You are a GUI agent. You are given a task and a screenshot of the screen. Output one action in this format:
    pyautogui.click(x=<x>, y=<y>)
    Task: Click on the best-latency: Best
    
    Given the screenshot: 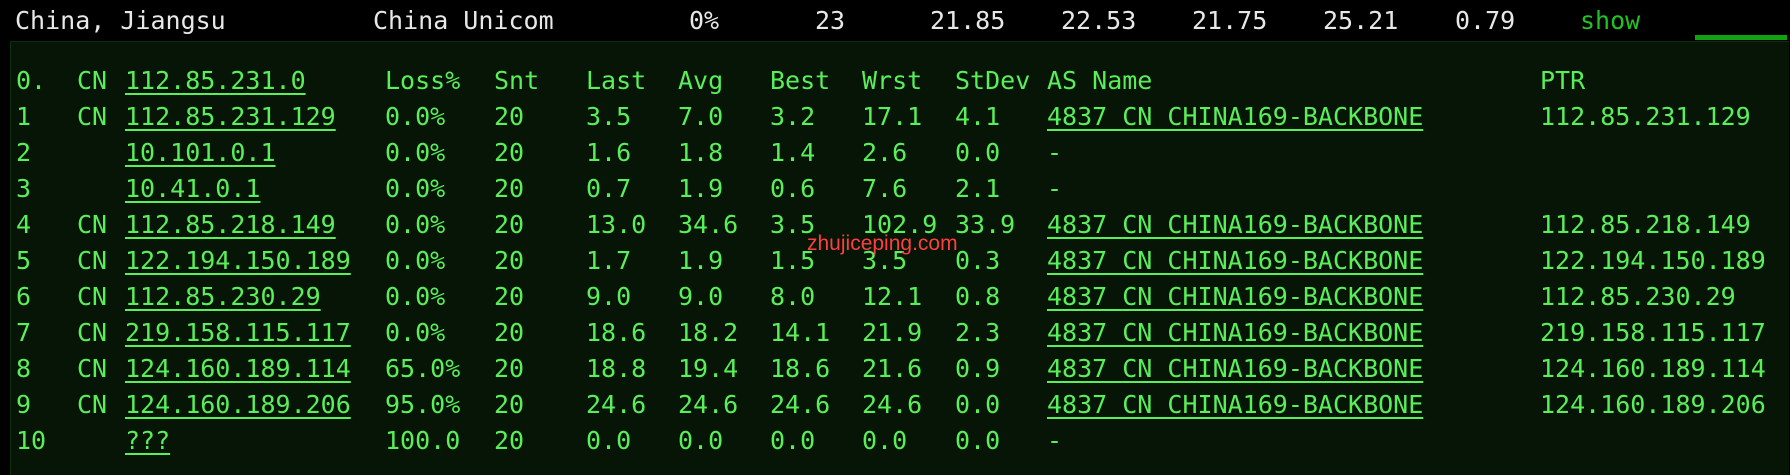 What is the action you would take?
    pyautogui.click(x=800, y=80)
    